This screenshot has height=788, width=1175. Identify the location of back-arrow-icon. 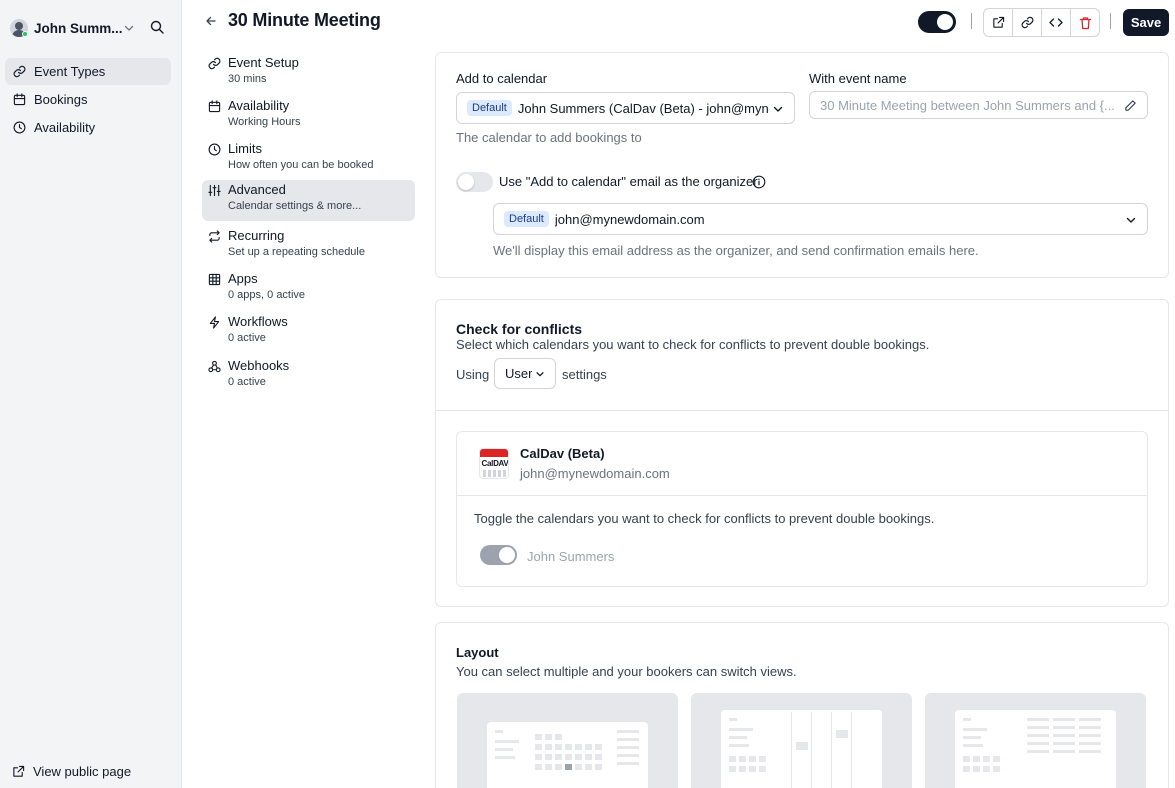
(211, 21).